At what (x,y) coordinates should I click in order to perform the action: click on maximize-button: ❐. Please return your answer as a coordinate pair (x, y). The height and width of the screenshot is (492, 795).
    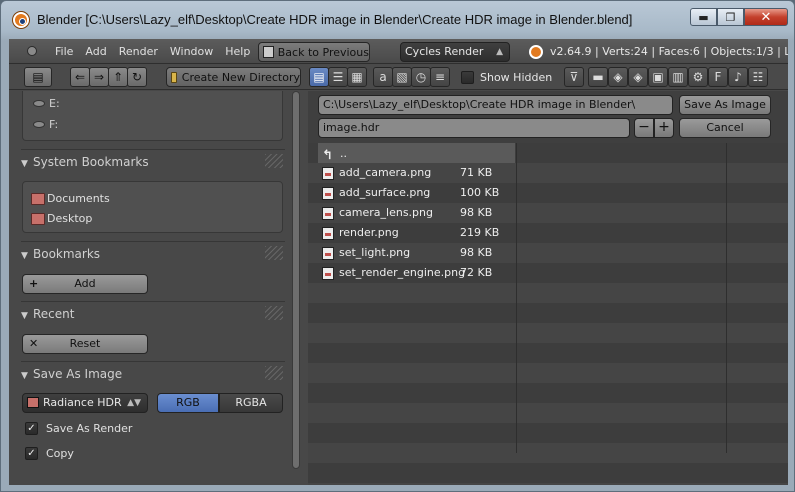
    Looking at the image, I should click on (730, 17).